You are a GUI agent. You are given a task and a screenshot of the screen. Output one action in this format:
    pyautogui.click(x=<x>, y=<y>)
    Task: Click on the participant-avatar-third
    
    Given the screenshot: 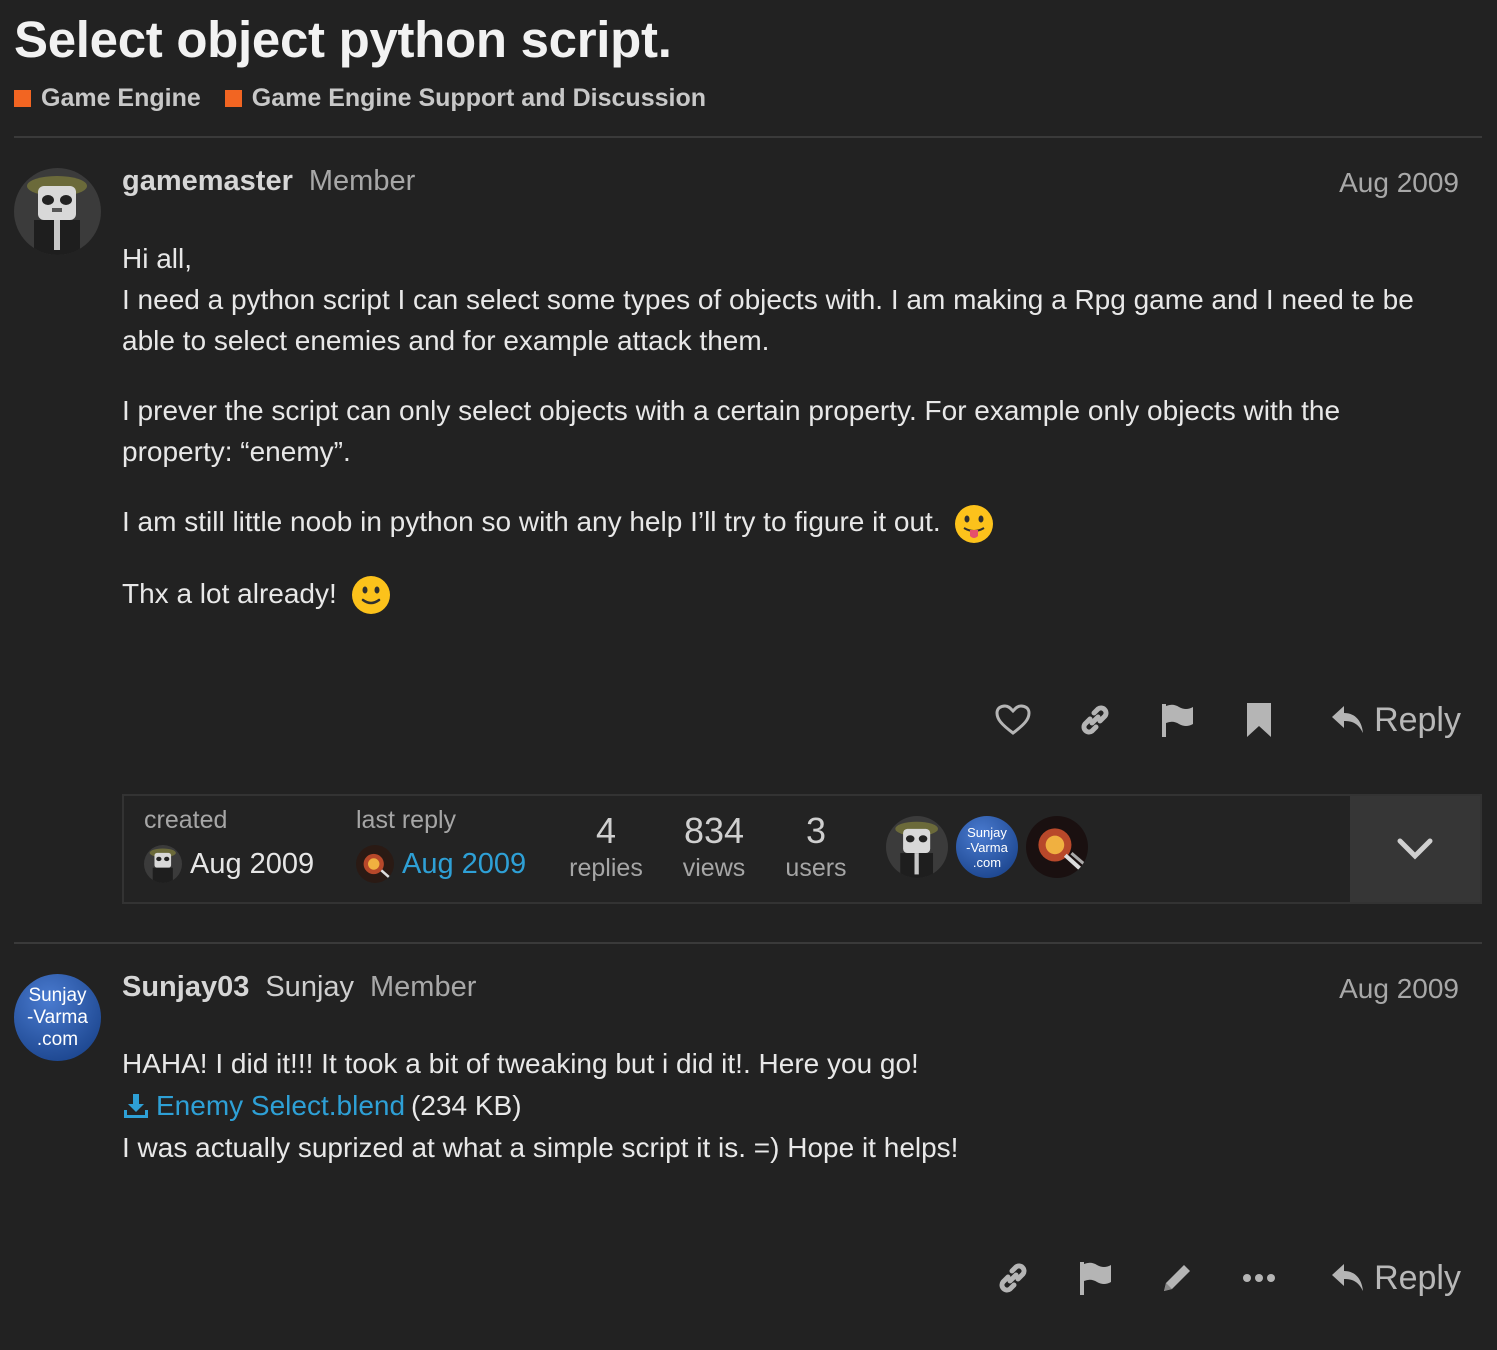 What is the action you would take?
    pyautogui.click(x=1057, y=847)
    